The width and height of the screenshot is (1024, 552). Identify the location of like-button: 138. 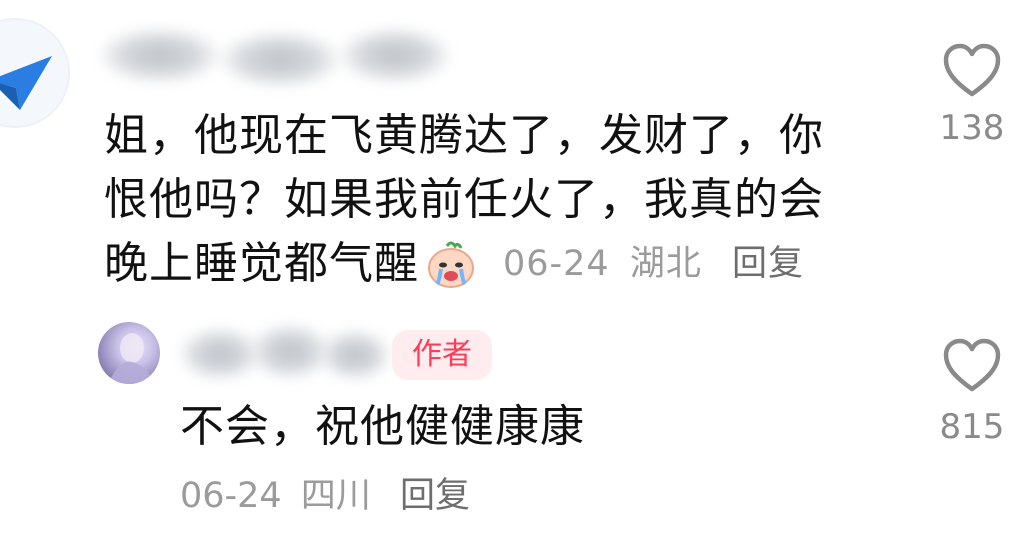
(972, 92).